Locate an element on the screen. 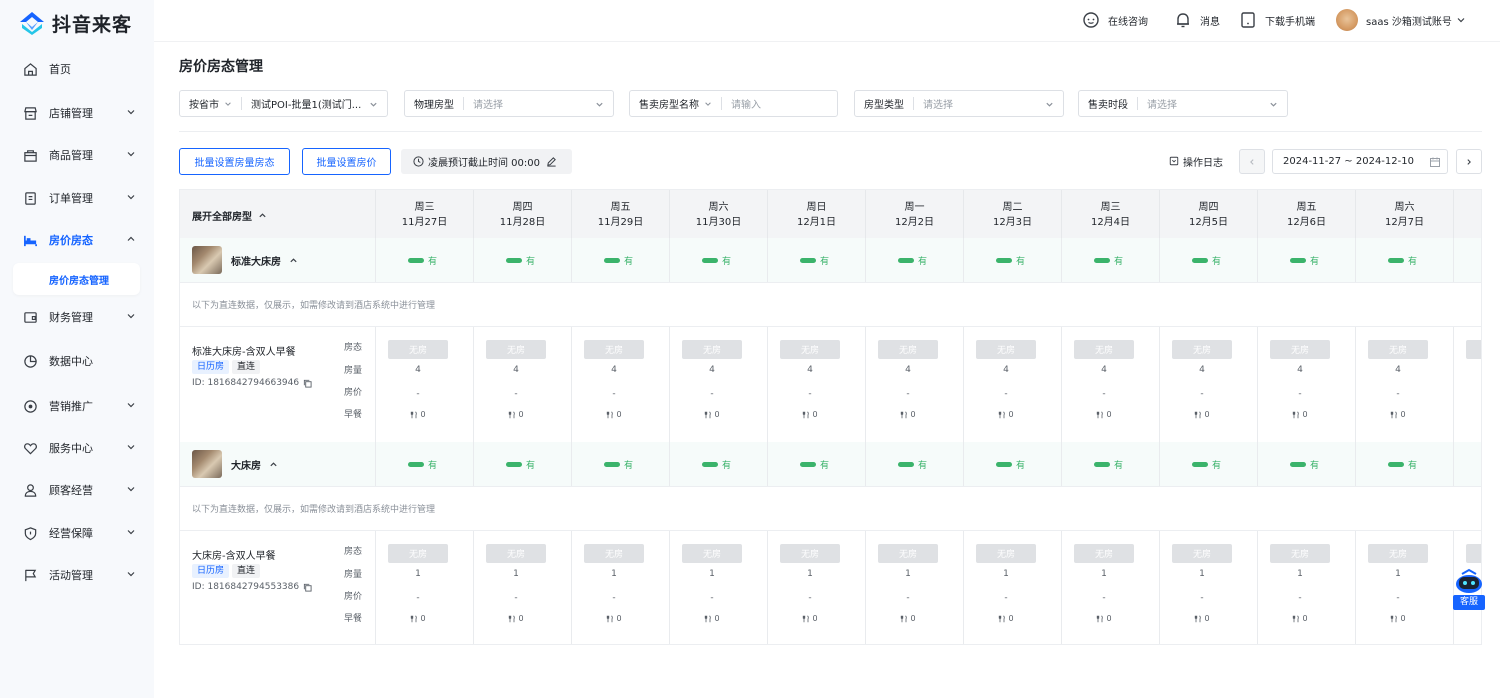 This screenshot has width=1500, height=698. online-consult-link: 在线咨询 is located at coordinates (1115, 20).